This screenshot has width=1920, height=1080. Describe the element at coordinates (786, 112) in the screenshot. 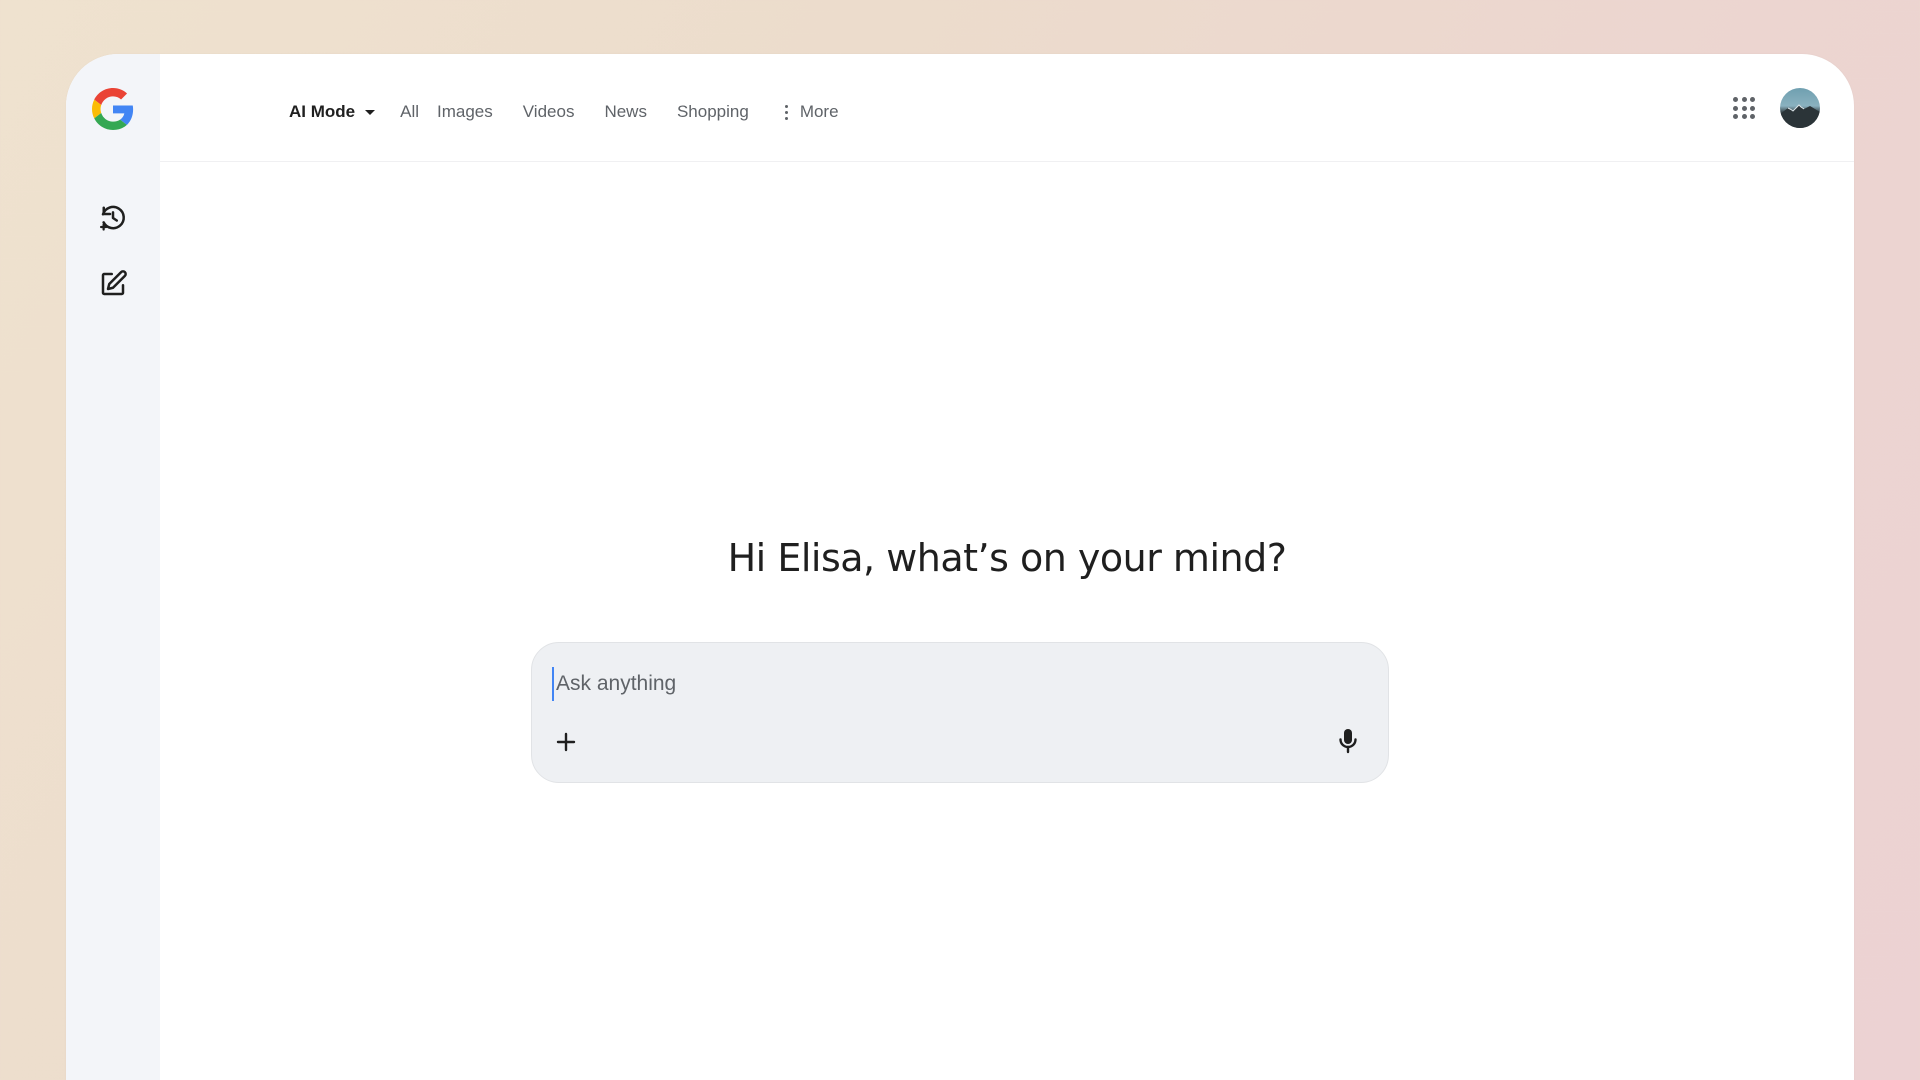

I see `more-vert-icon` at that location.